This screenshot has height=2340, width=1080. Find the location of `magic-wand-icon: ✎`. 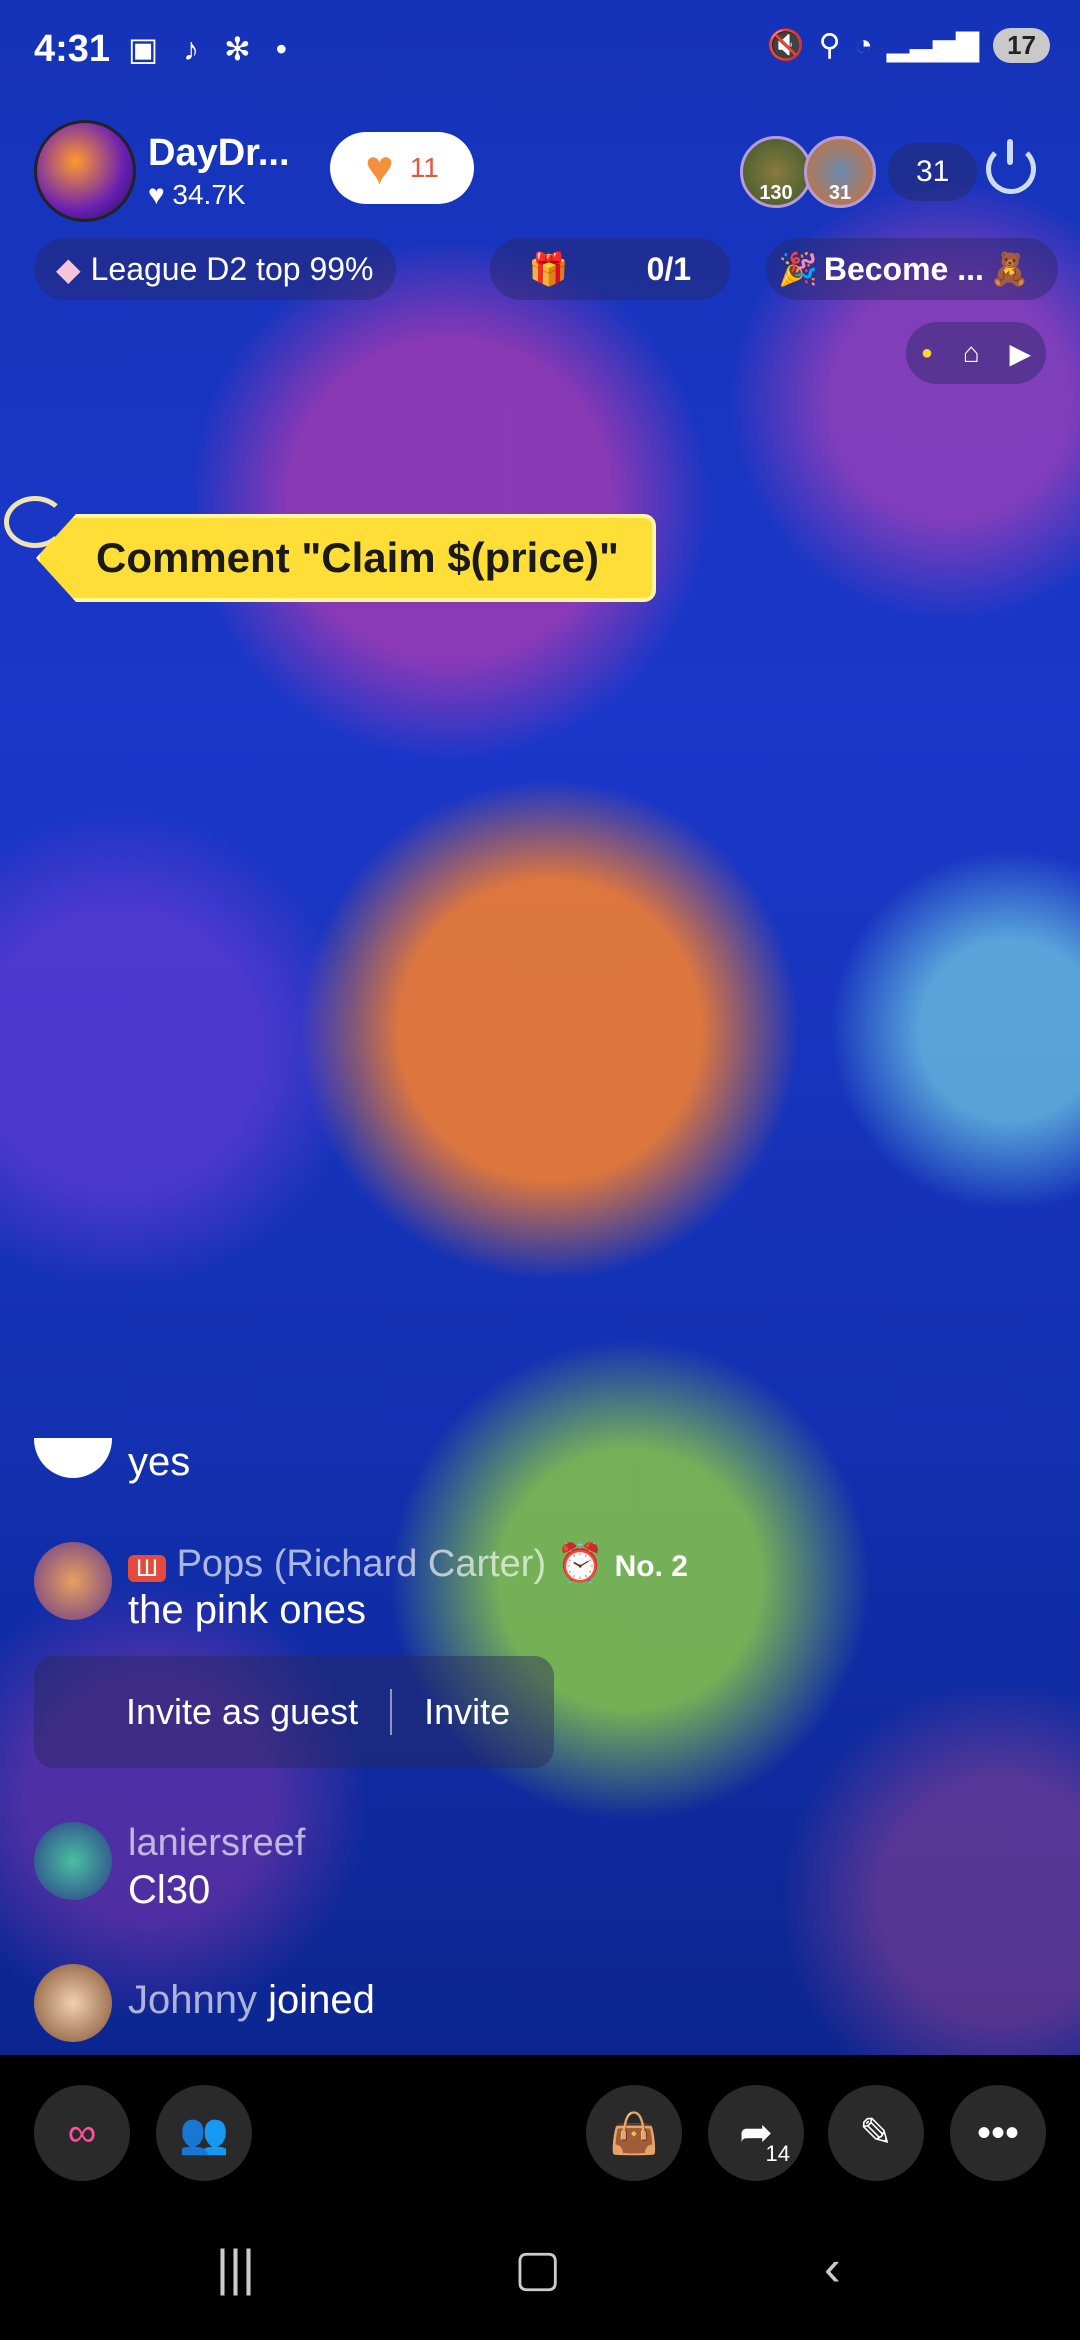

magic-wand-icon: ✎ is located at coordinates (876, 2133).